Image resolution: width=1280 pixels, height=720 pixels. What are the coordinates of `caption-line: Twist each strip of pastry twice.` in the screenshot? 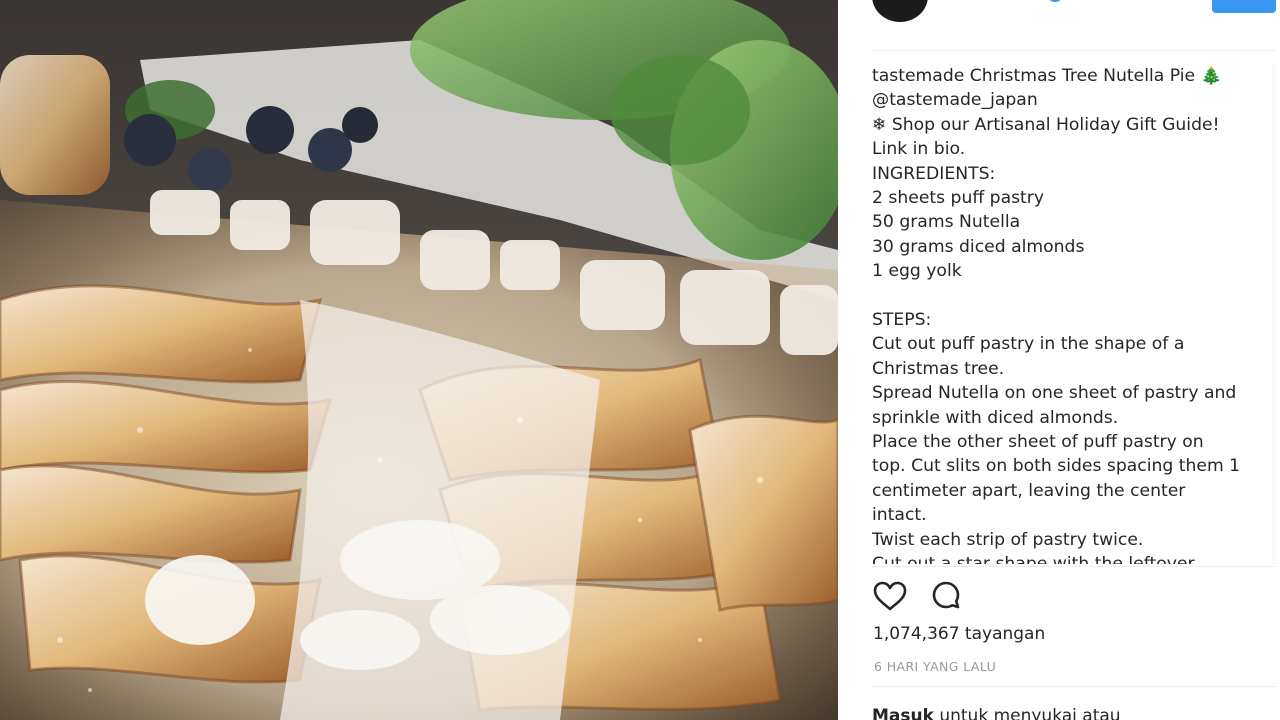 It's located at (1008, 539).